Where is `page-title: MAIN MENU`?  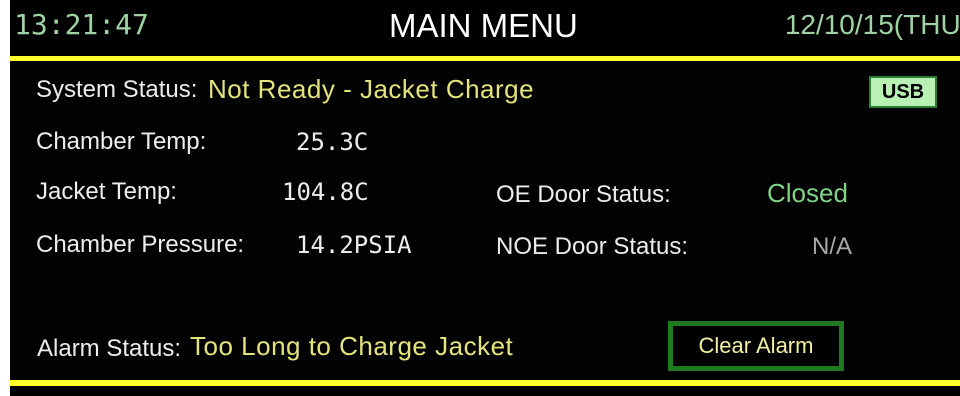 page-title: MAIN MENU is located at coordinates (483, 25).